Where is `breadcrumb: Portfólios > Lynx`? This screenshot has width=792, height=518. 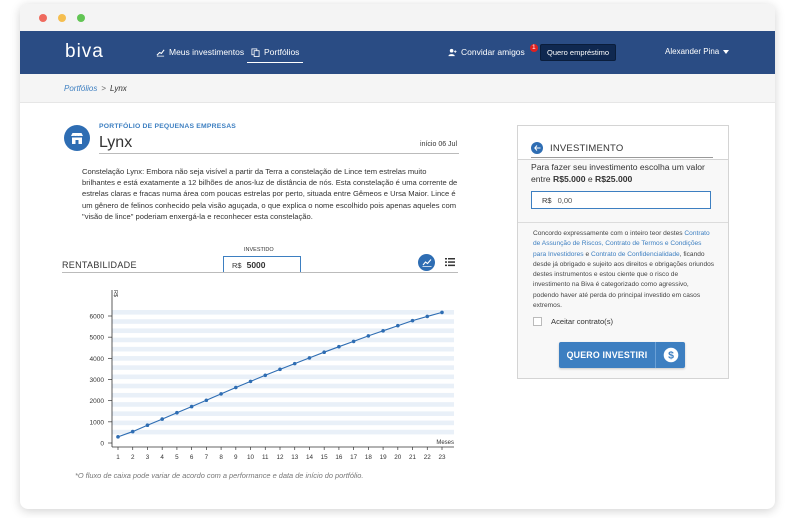 breadcrumb: Portfólios > Lynx is located at coordinates (397, 88).